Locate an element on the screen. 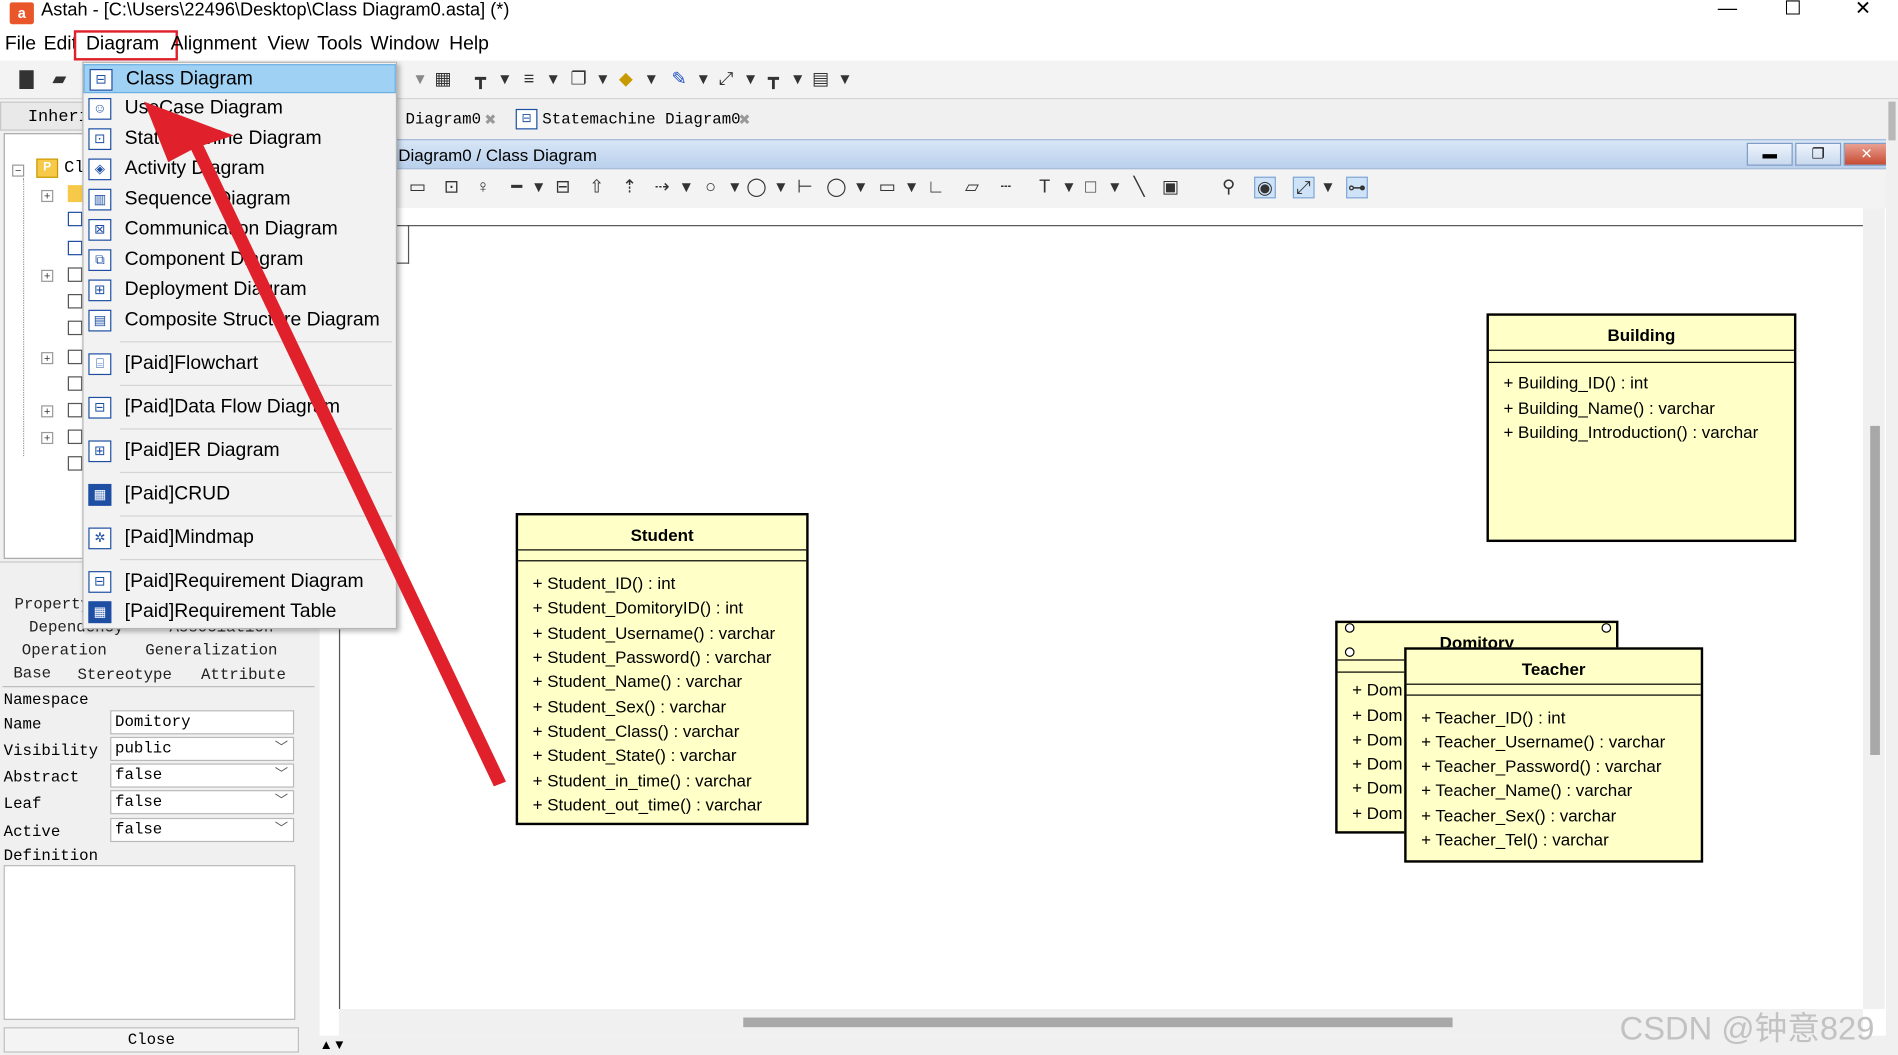 The image size is (1898, 1055). annotation-arrow is located at coordinates (325, 444).